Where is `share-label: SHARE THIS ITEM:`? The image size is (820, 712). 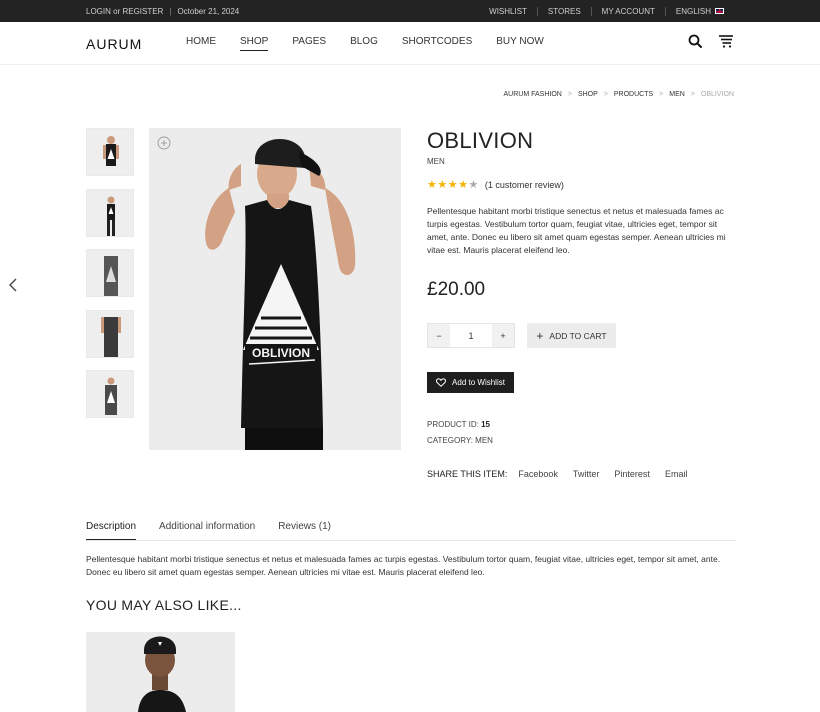
share-label: SHARE THIS ITEM: is located at coordinates (467, 474).